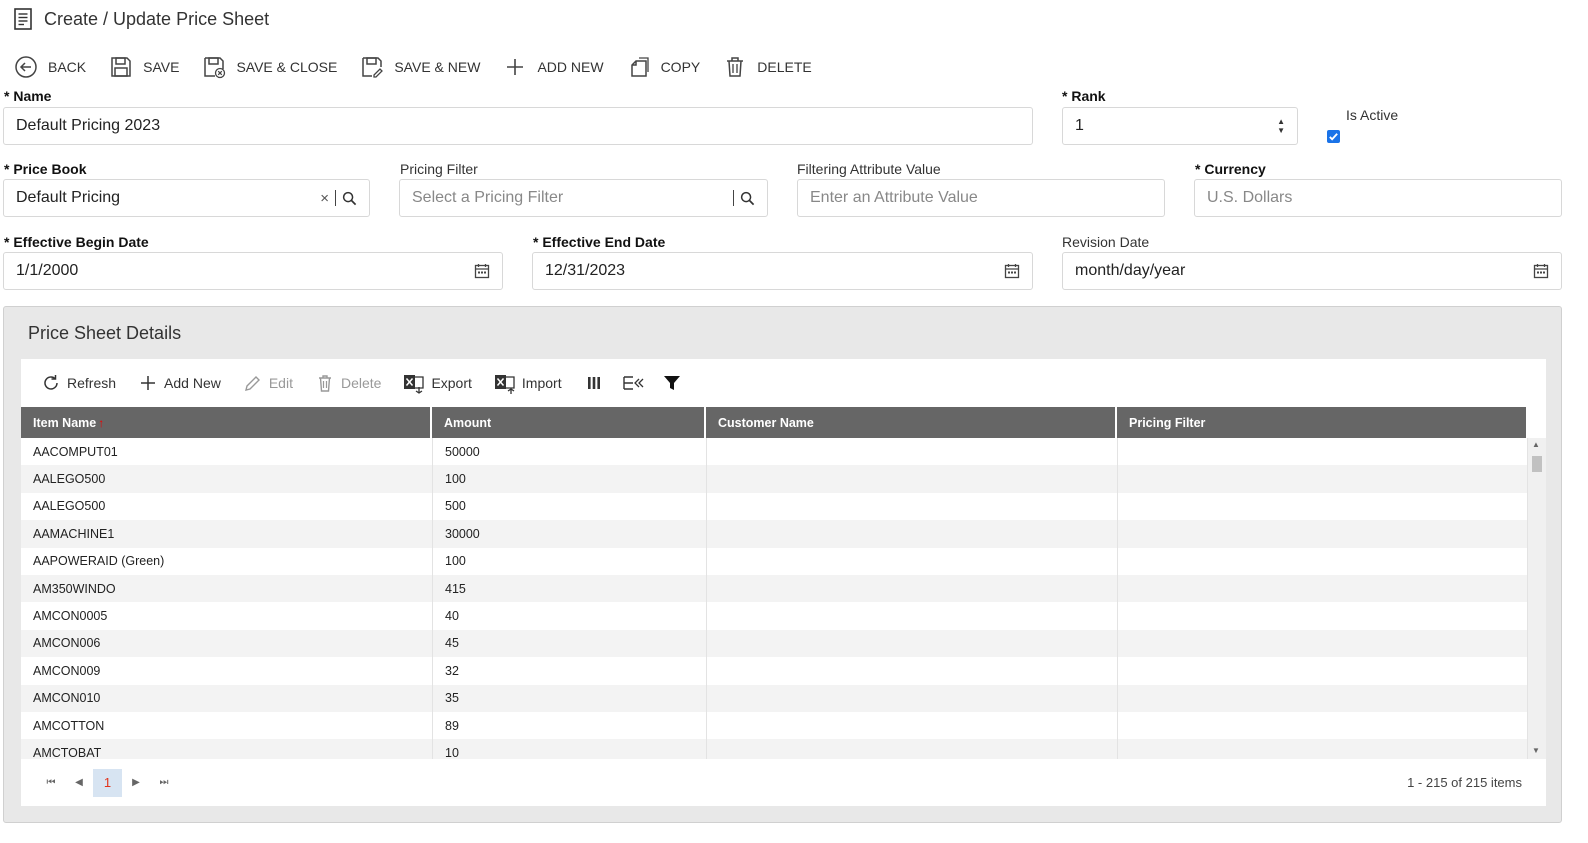 The image size is (1588, 843). Describe the element at coordinates (324, 383) in the screenshot. I see `trash-icon` at that location.